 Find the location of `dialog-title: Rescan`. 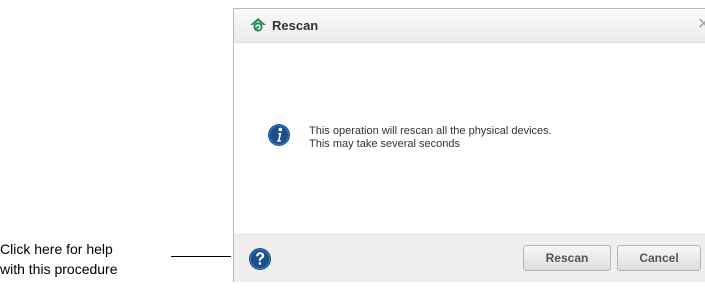

dialog-title: Rescan is located at coordinates (295, 25).